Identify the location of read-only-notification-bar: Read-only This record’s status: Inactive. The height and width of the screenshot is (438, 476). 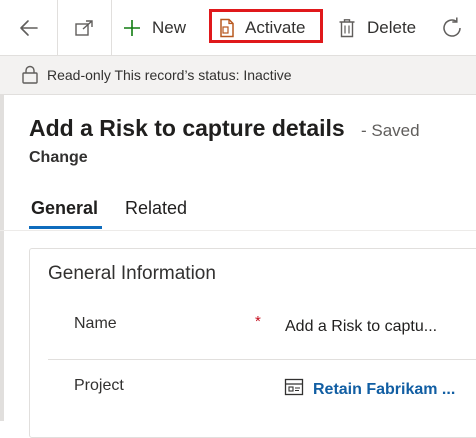
(238, 75).